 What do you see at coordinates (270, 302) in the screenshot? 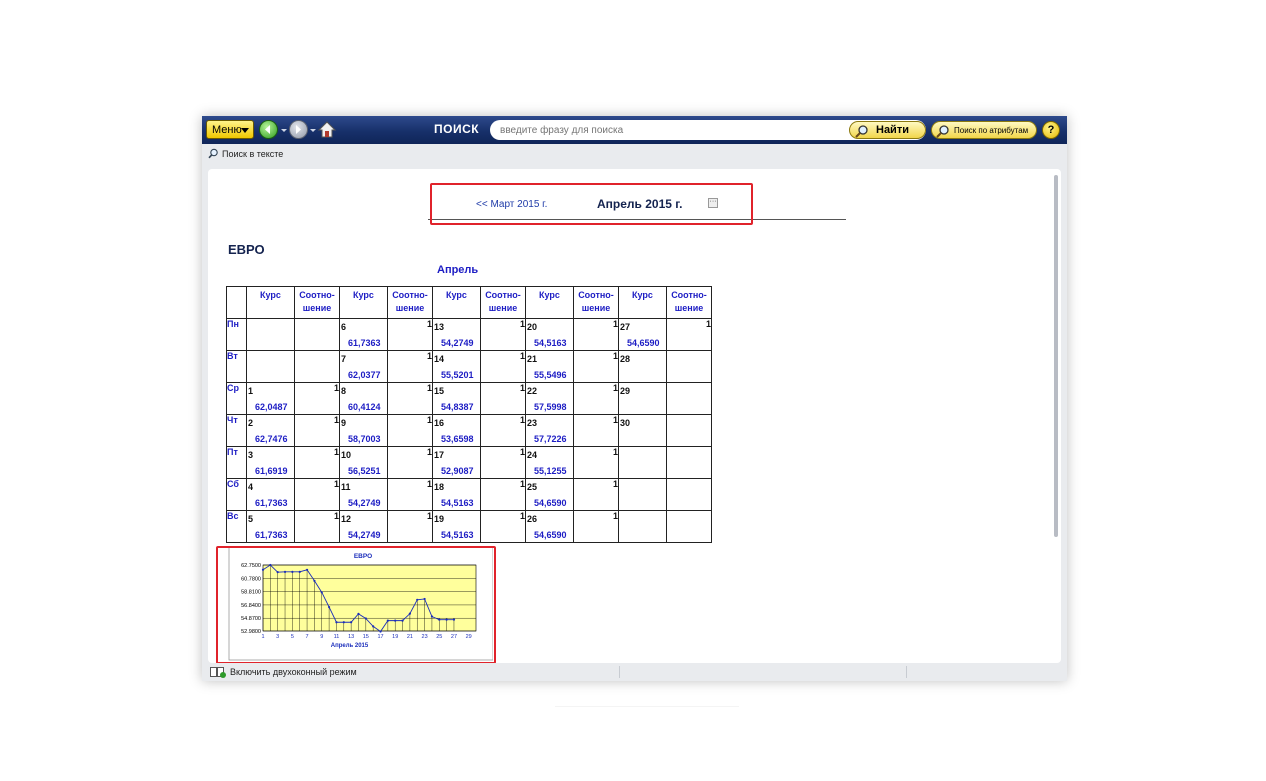
I see `header-rate: Курс` at bounding box center [270, 302].